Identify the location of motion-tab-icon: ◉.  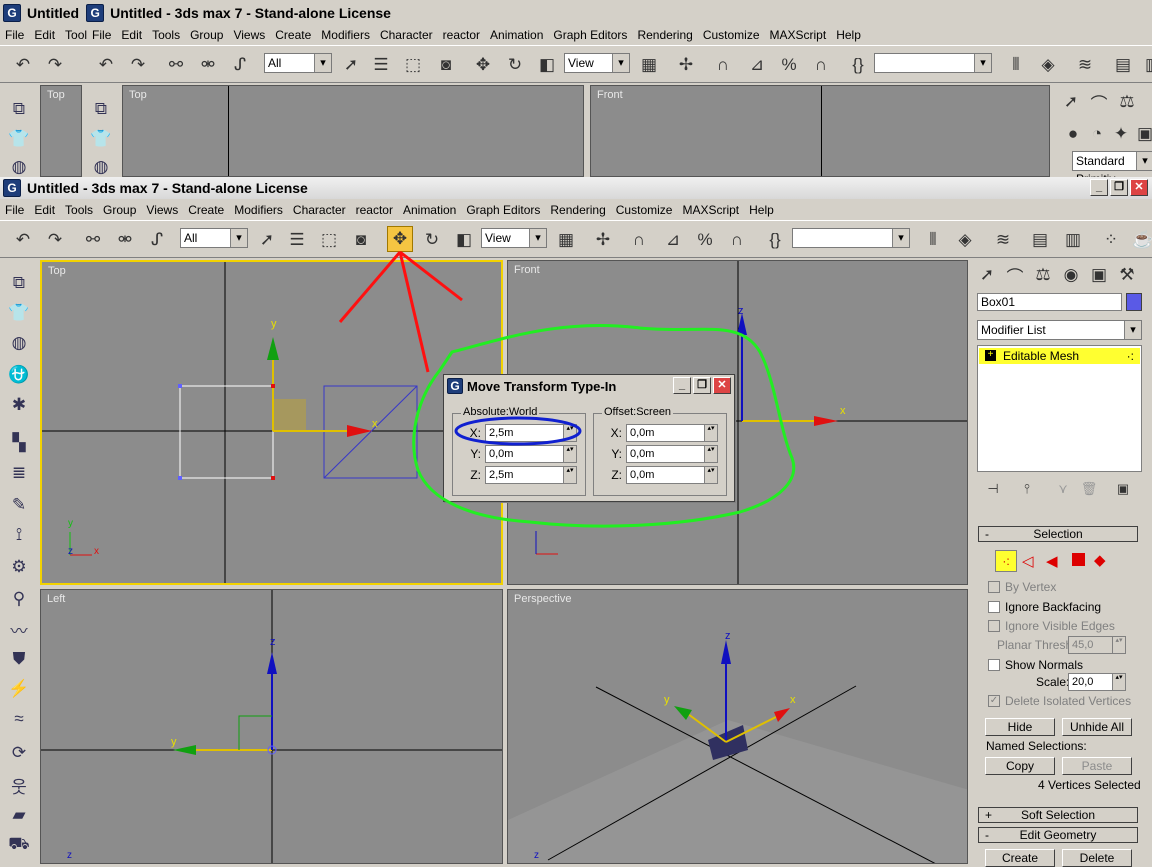
(1071, 275).